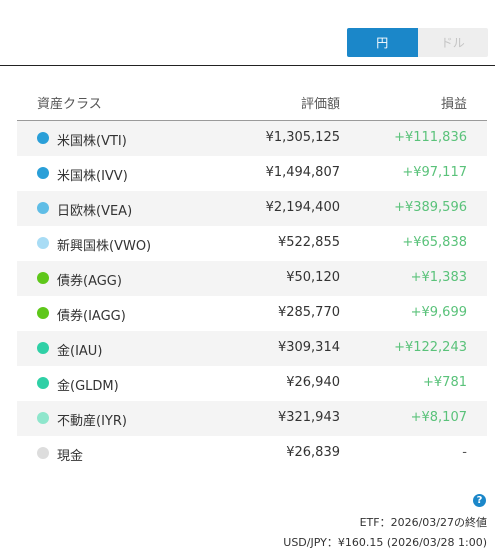 Image resolution: width=495 pixels, height=551 pixels. I want to click on table-row: 金(GLDM) ¥26,940 +¥781, so click(252, 383).